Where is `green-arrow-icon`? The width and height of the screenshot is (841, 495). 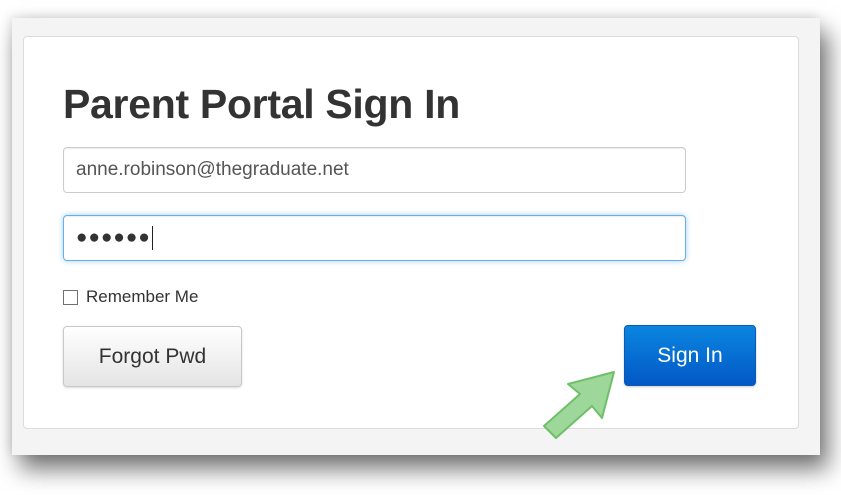 green-arrow-icon is located at coordinates (579, 405).